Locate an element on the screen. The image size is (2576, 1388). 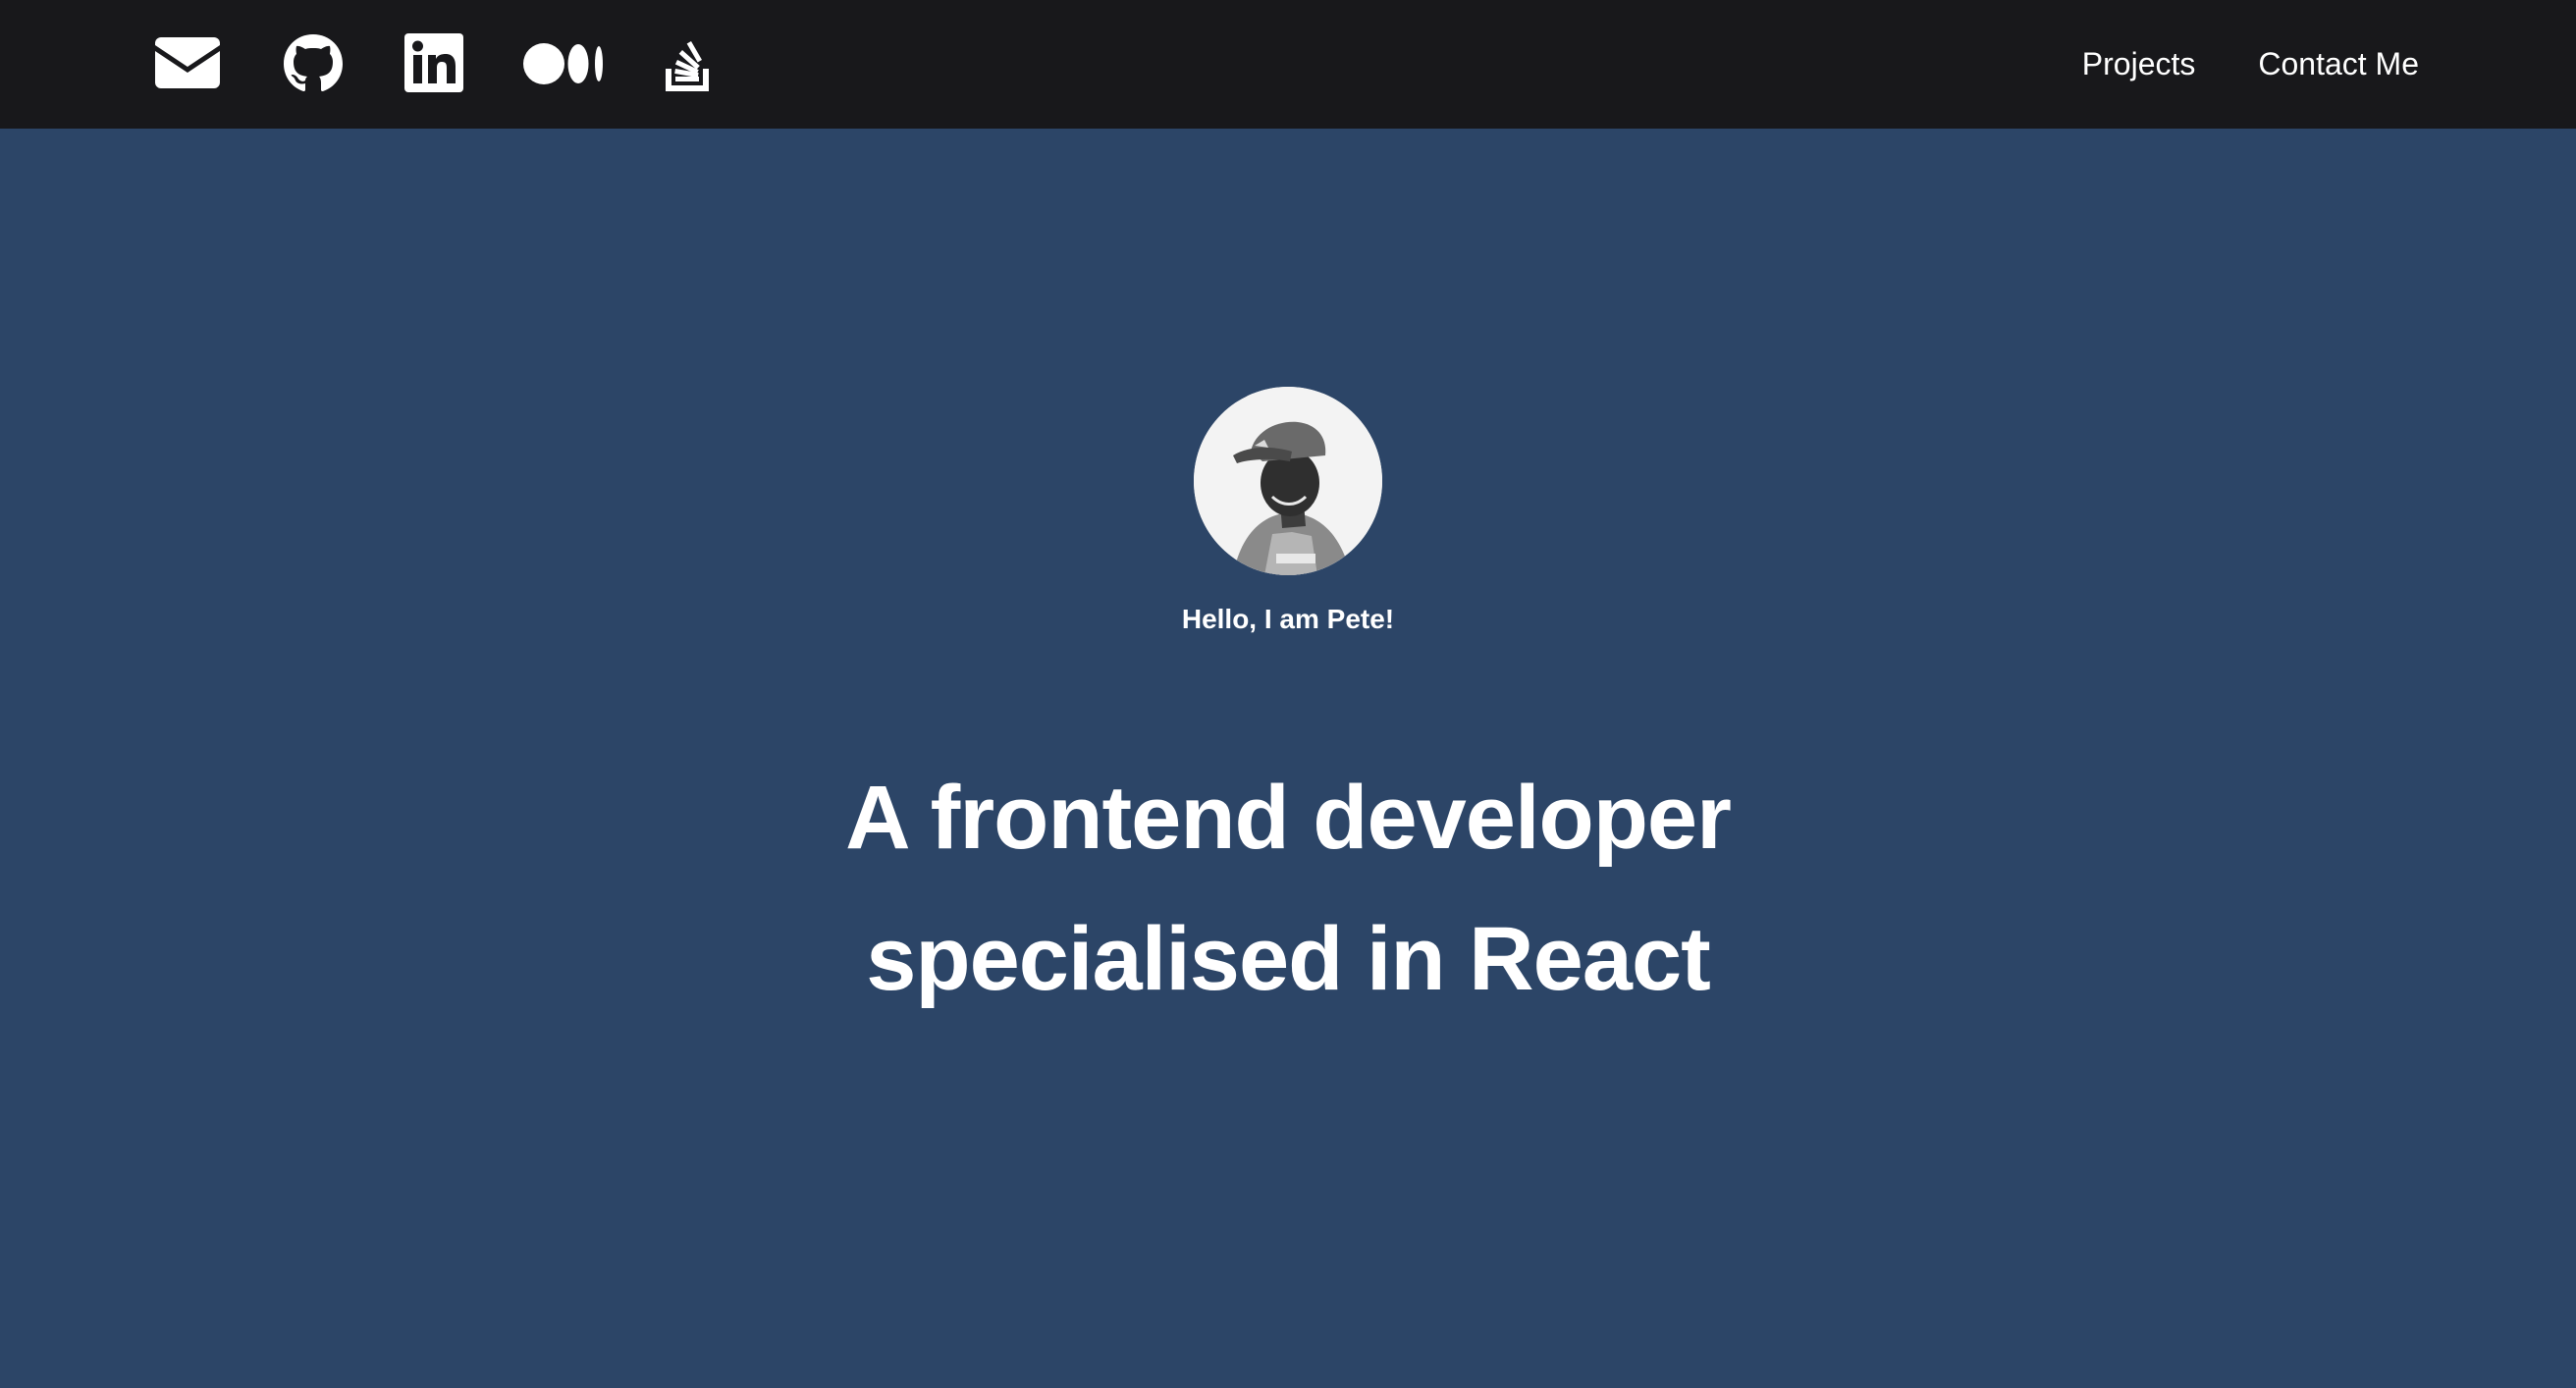
nav-link-contact-me: Contact Me is located at coordinates (2338, 64).